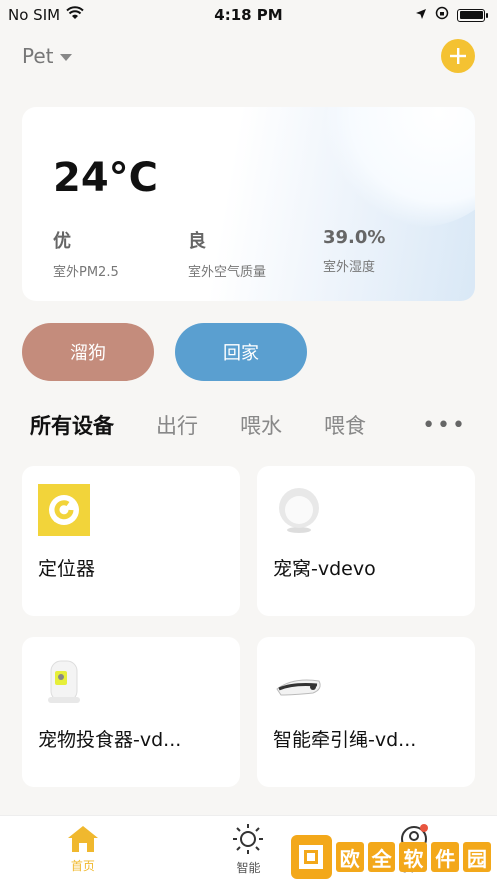  I want to click on device-name: 宠窝-vdevo, so click(324, 569).